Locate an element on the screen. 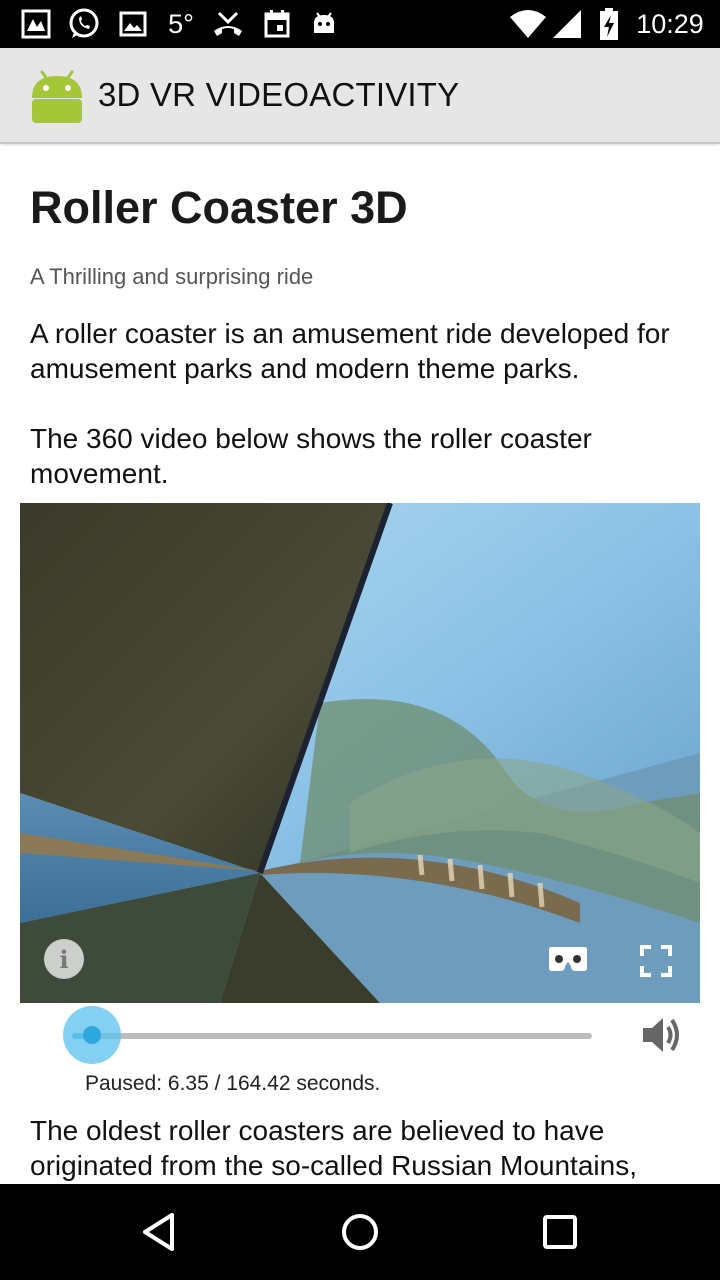 The width and height of the screenshot is (720, 1280). back-icon is located at coordinates (160, 1232).